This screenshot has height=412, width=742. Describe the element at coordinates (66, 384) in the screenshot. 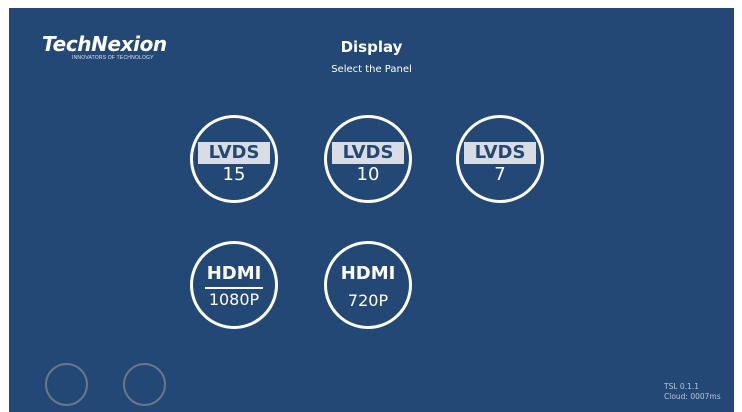

I see `circle-button-left` at that location.